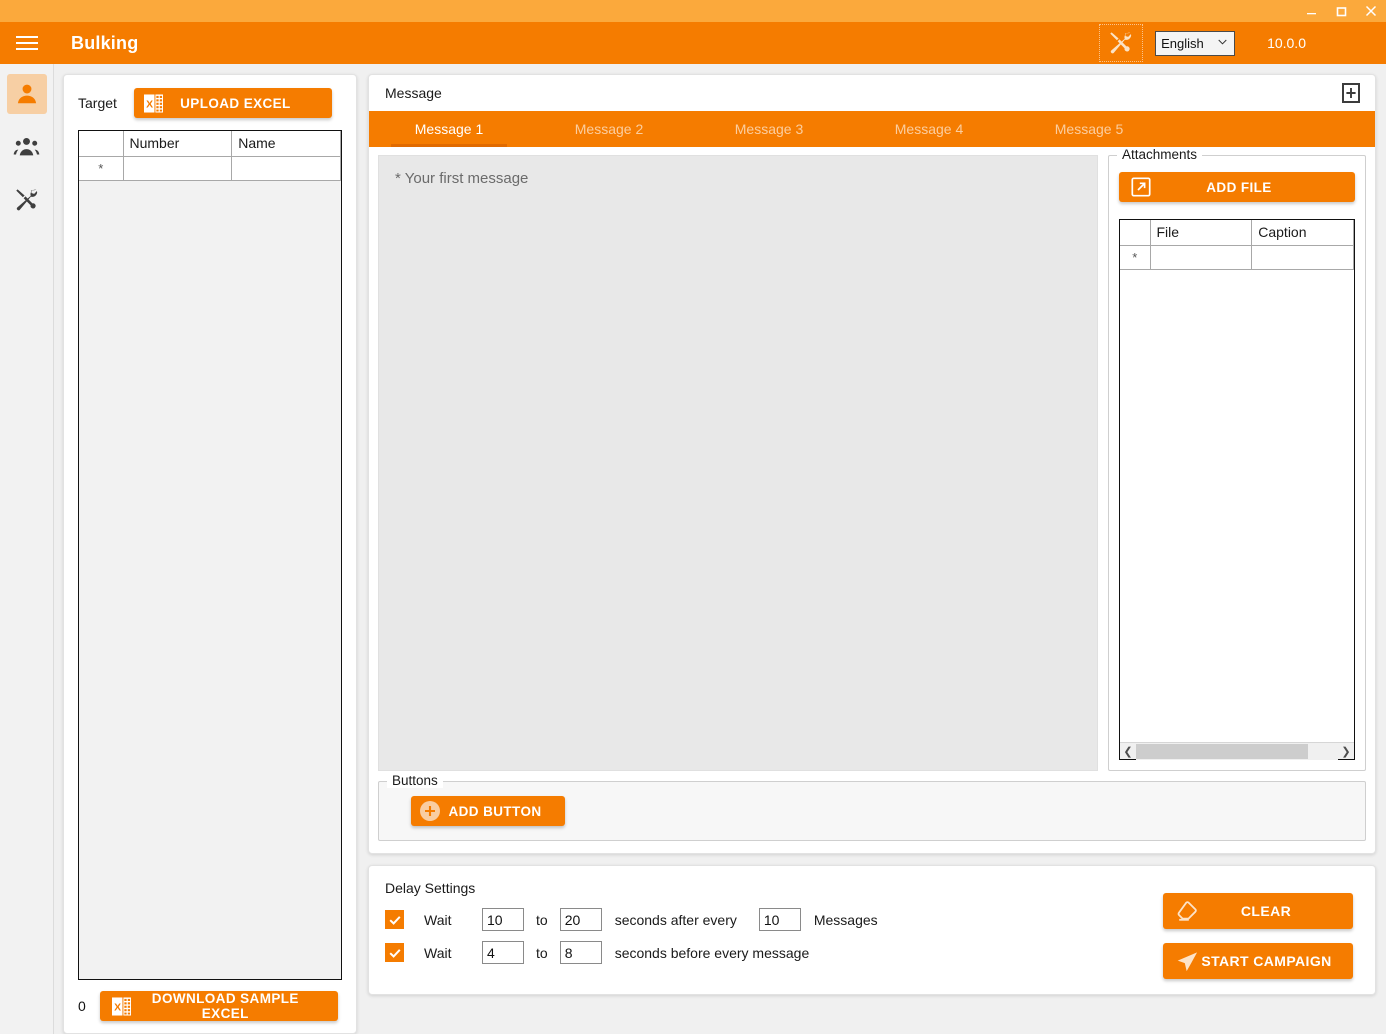  Describe the element at coordinates (1371, 11) in the screenshot. I see `close-button` at that location.